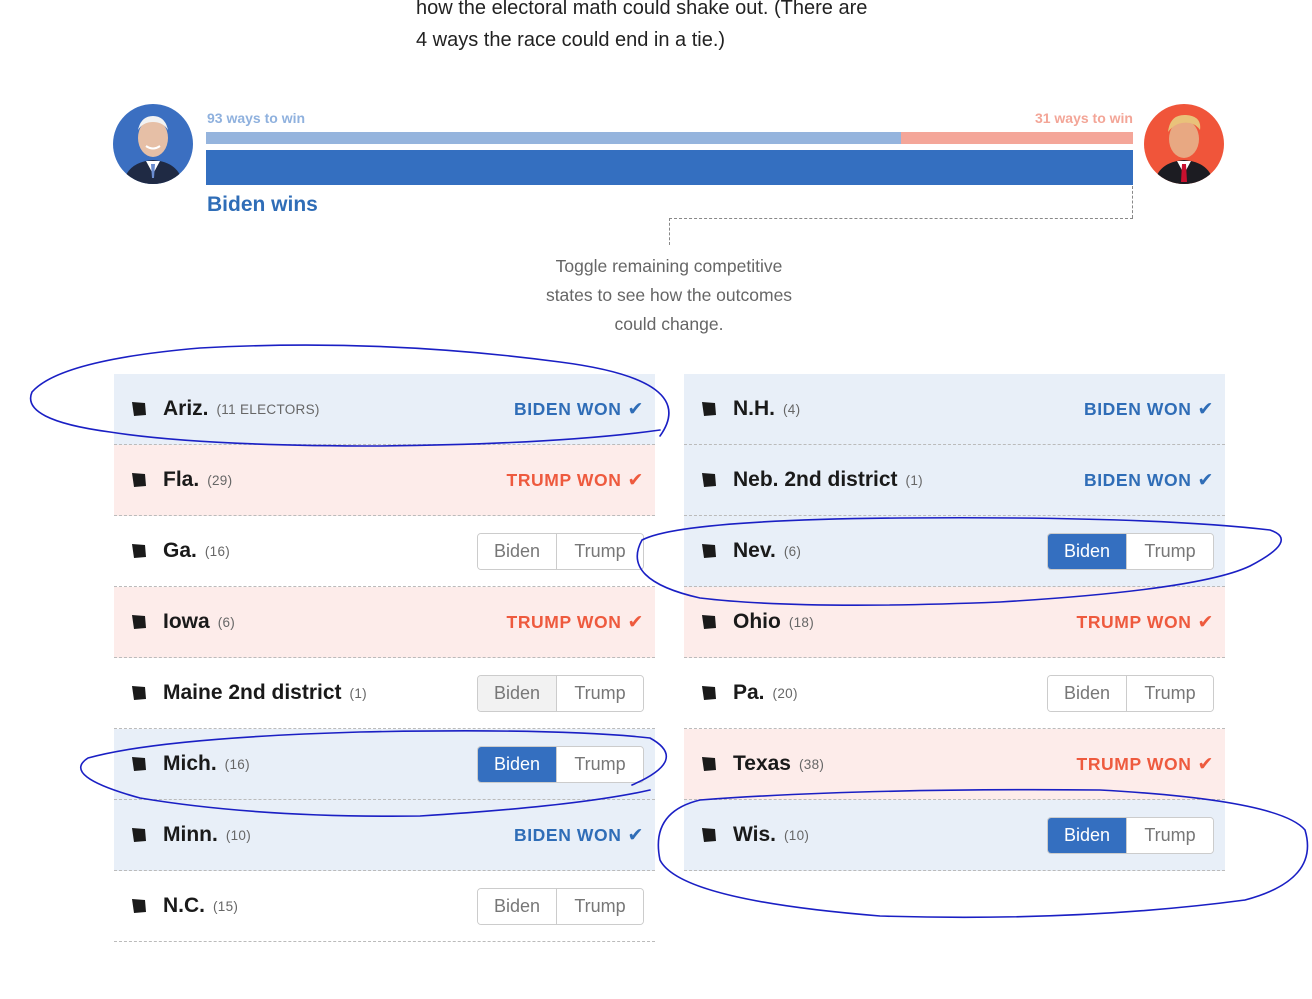  What do you see at coordinates (1083, 118) in the screenshot?
I see `trump-ways-to-win: 31 ways to win` at bounding box center [1083, 118].